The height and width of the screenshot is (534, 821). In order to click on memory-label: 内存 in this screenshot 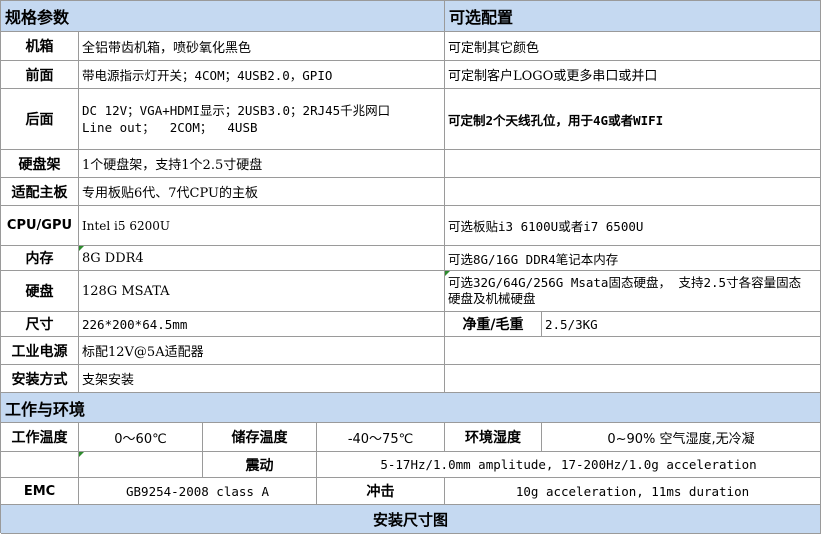, I will do `click(40, 258)`.